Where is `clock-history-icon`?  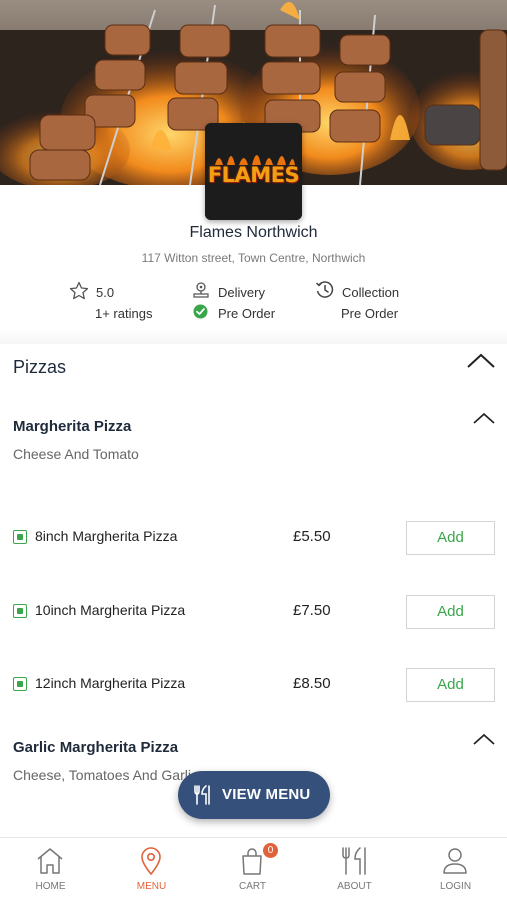 clock-history-icon is located at coordinates (324, 289).